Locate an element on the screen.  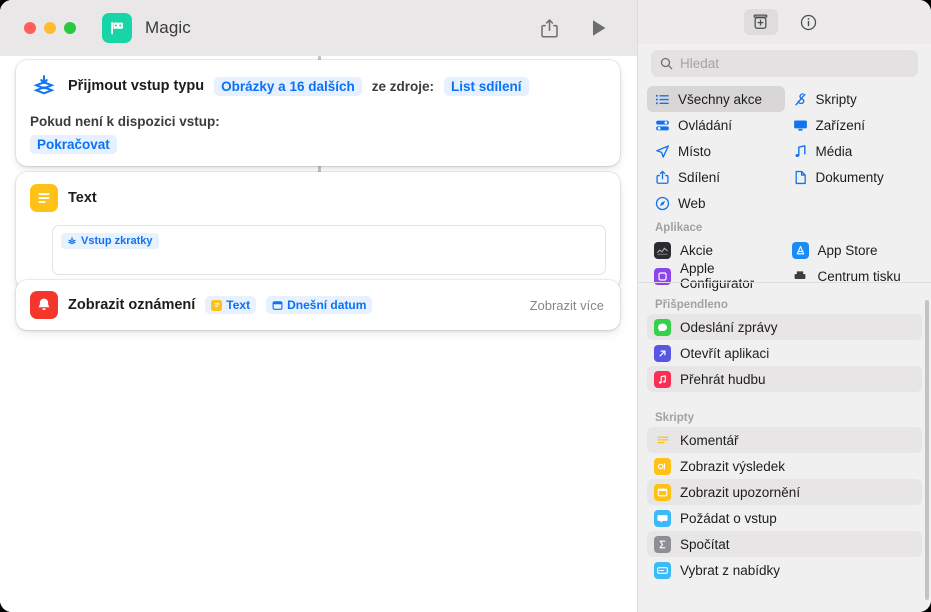
close-button is located at coordinates (30, 28).